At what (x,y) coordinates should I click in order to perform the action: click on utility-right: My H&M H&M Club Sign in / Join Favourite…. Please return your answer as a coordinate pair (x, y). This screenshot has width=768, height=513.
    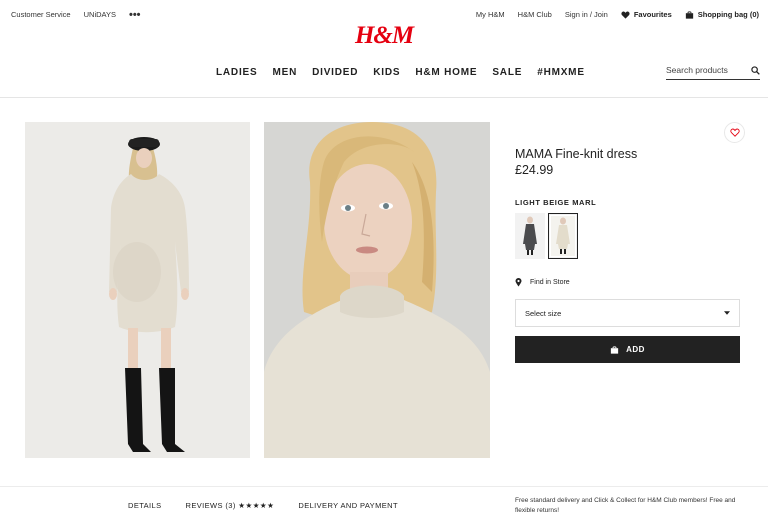
    Looking at the image, I should click on (617, 14).